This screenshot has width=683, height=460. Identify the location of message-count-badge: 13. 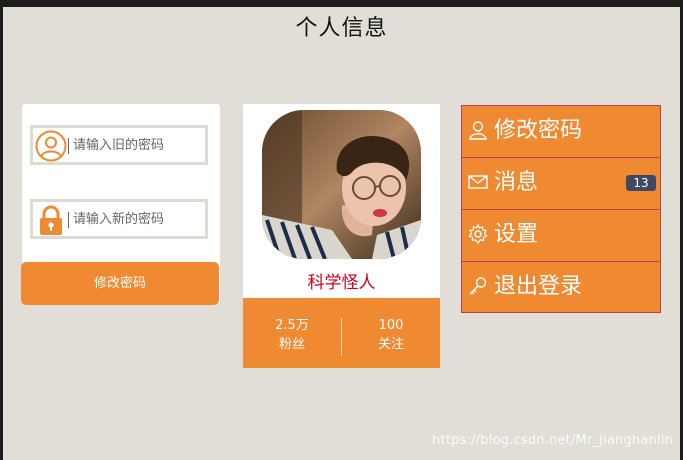
(641, 183).